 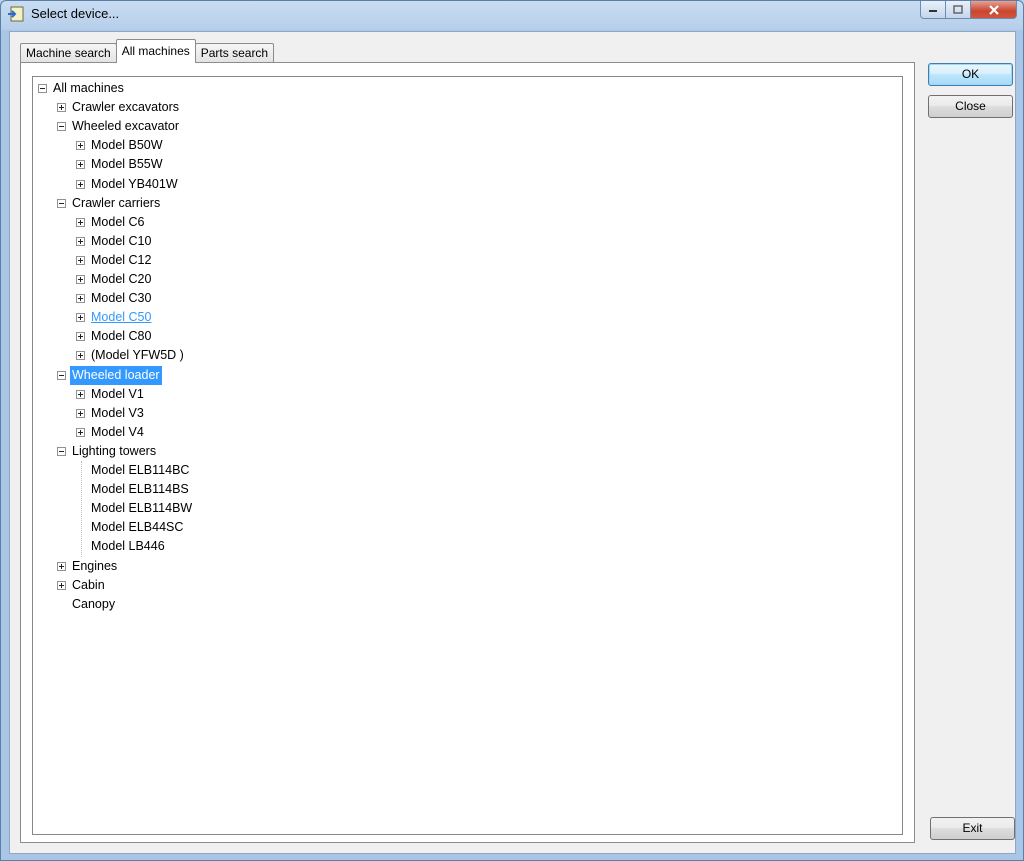 I want to click on close-window-button, so click(x=994, y=10).